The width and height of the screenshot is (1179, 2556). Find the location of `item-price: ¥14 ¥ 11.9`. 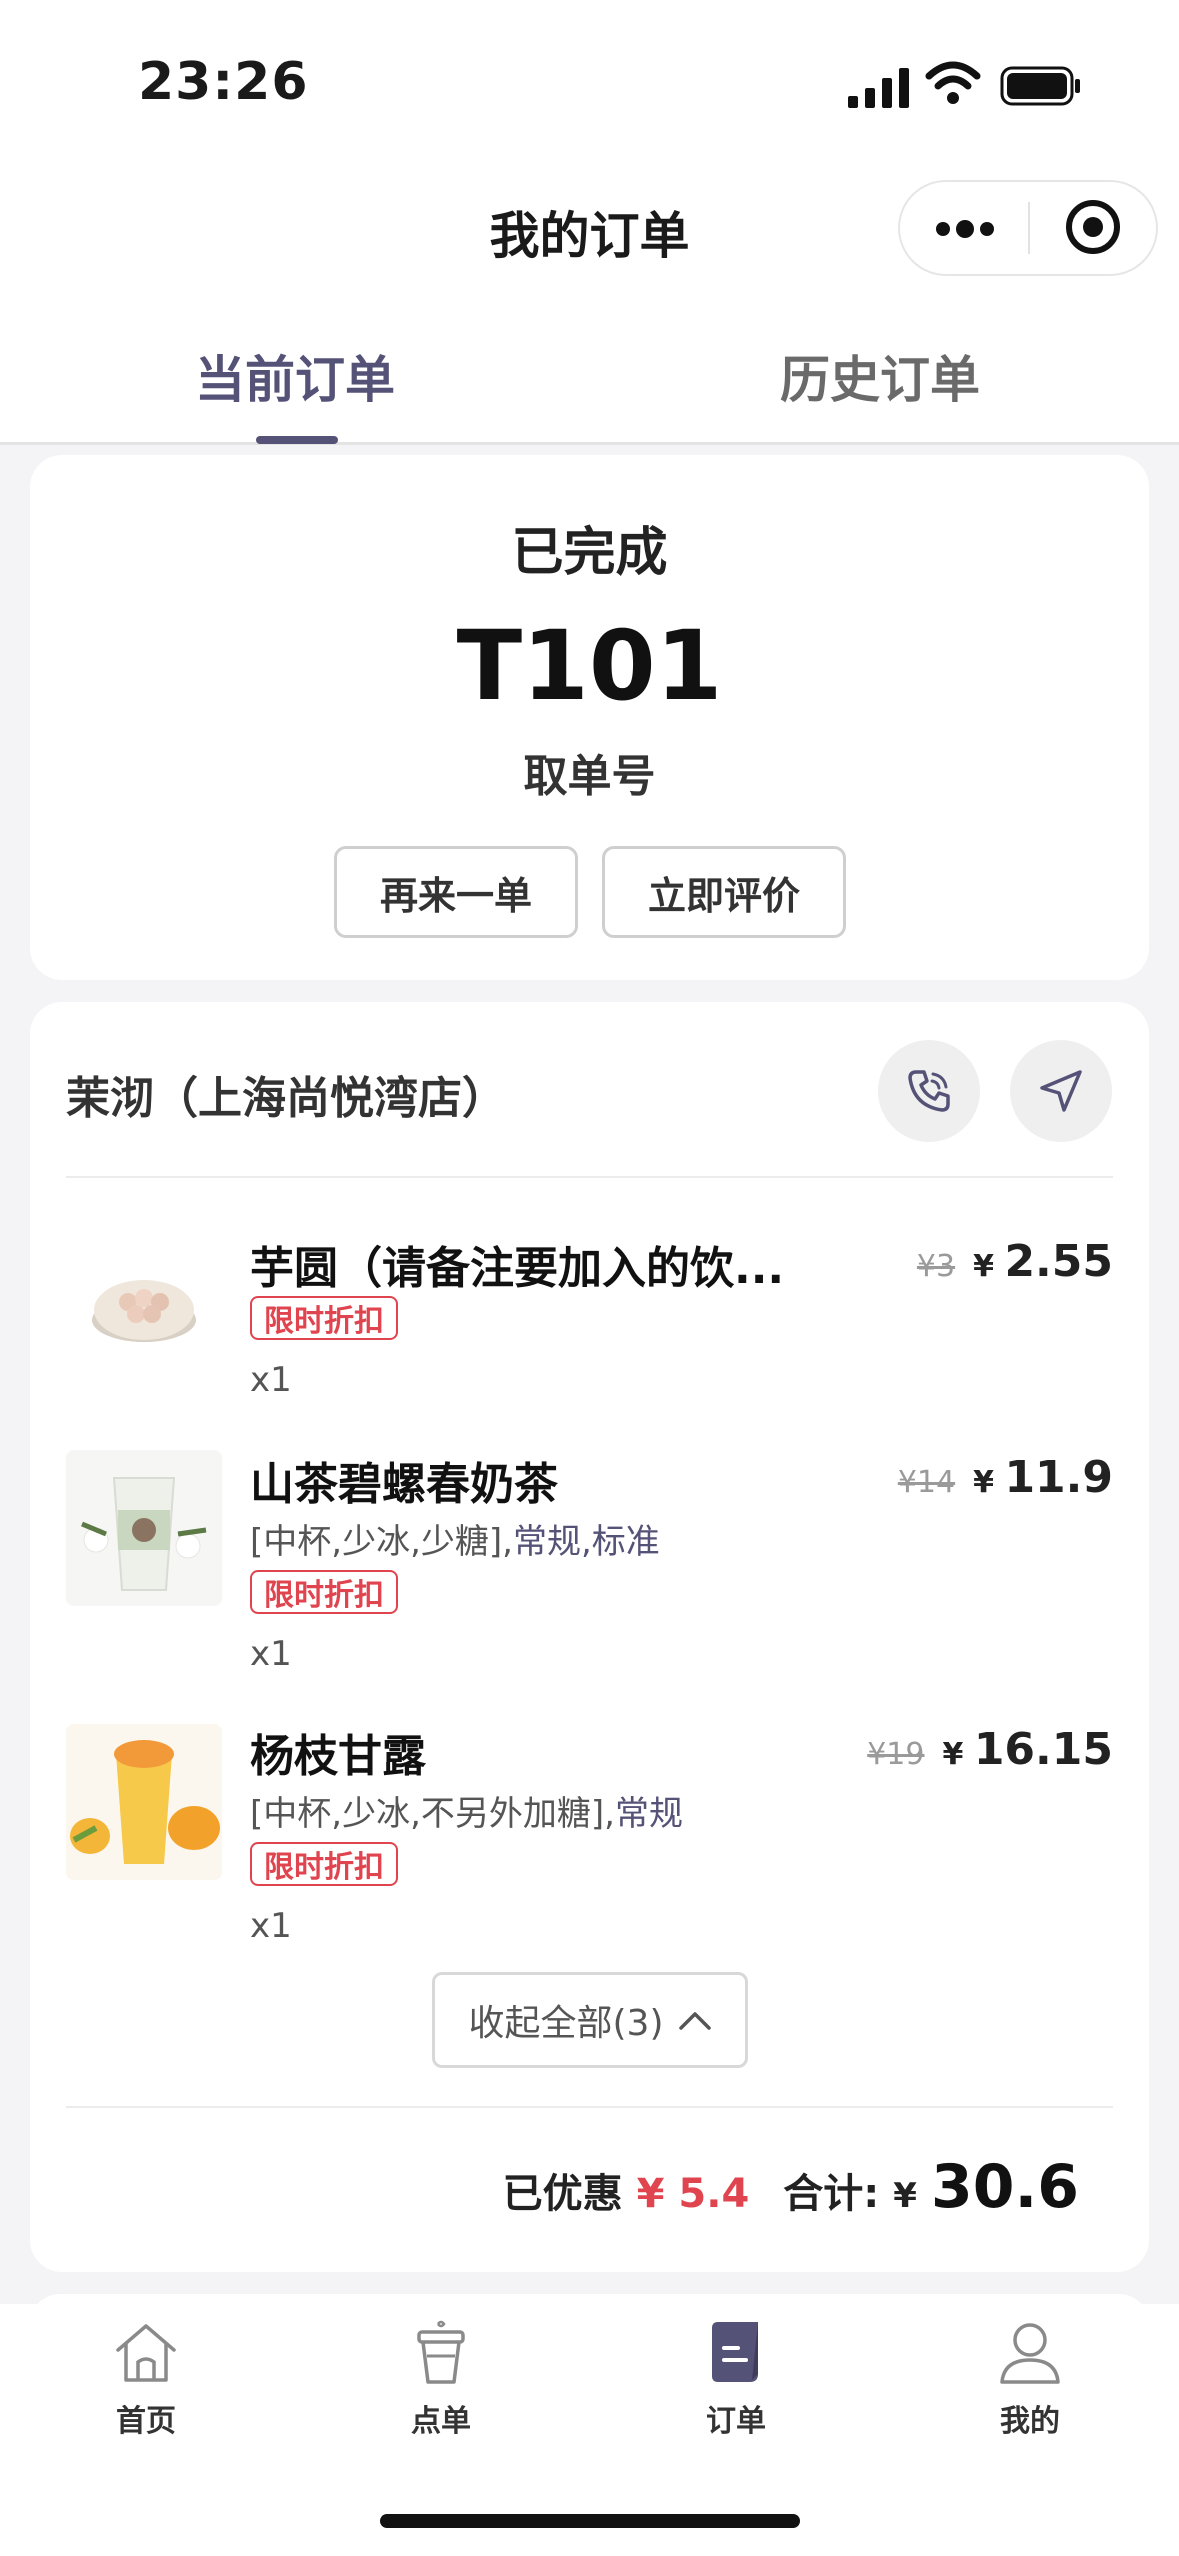

item-price: ¥14 ¥ 11.9 is located at coordinates (1005, 1477).